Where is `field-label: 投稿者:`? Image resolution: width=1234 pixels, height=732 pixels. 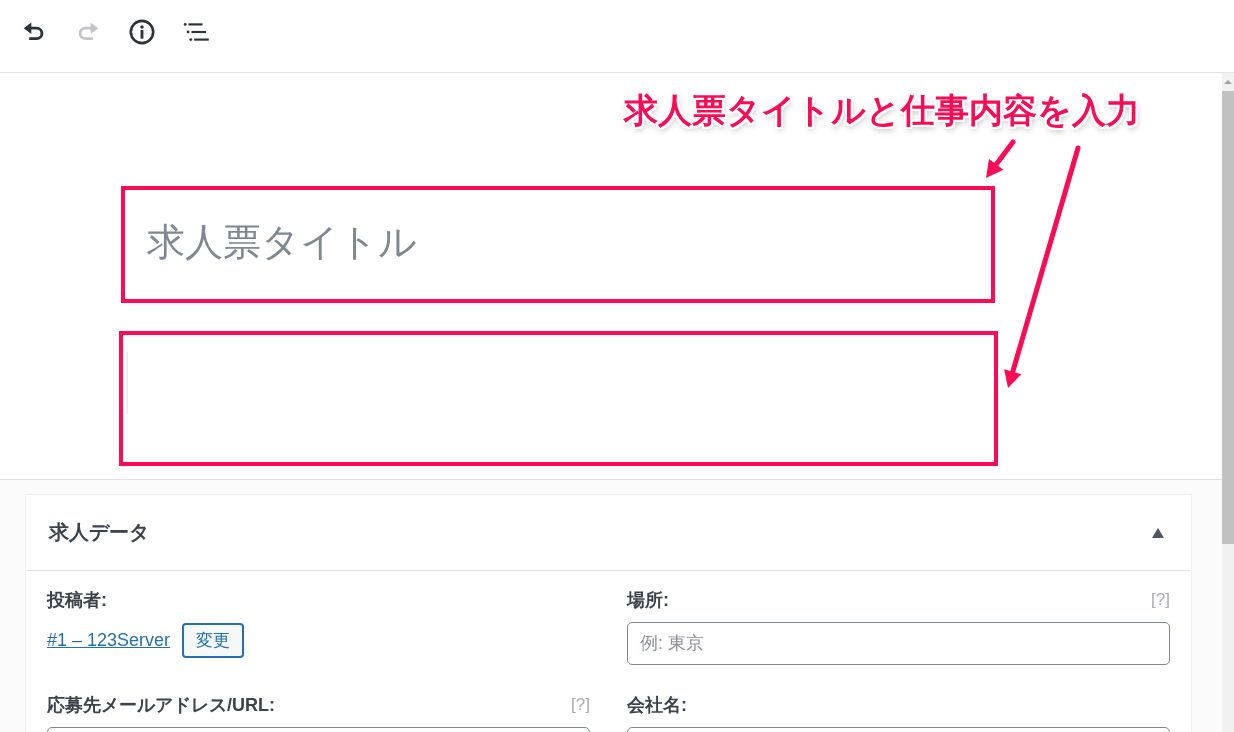 field-label: 投稿者: is located at coordinates (77, 600).